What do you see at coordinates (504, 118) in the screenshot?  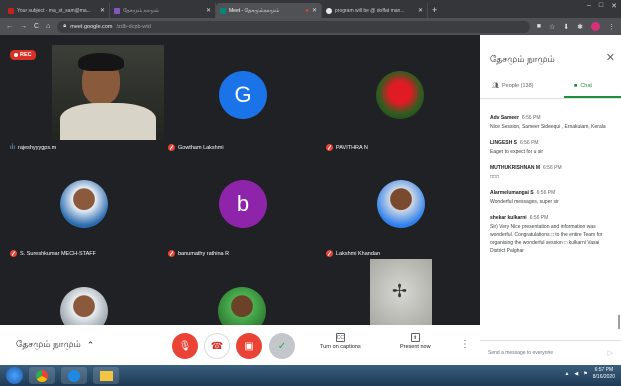 I see `message-sender: Adv Sameer` at bounding box center [504, 118].